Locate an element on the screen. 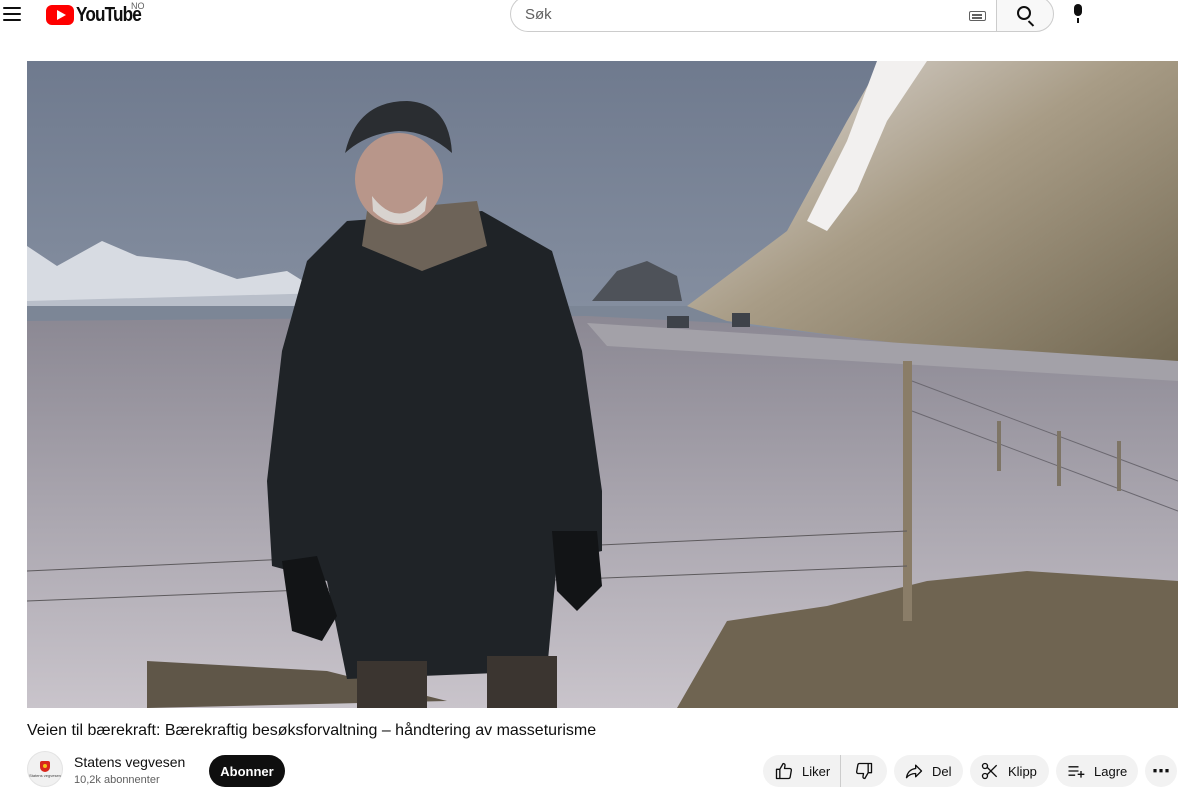 The width and height of the screenshot is (1200, 799). like-dislike-group: Liker is located at coordinates (825, 771).